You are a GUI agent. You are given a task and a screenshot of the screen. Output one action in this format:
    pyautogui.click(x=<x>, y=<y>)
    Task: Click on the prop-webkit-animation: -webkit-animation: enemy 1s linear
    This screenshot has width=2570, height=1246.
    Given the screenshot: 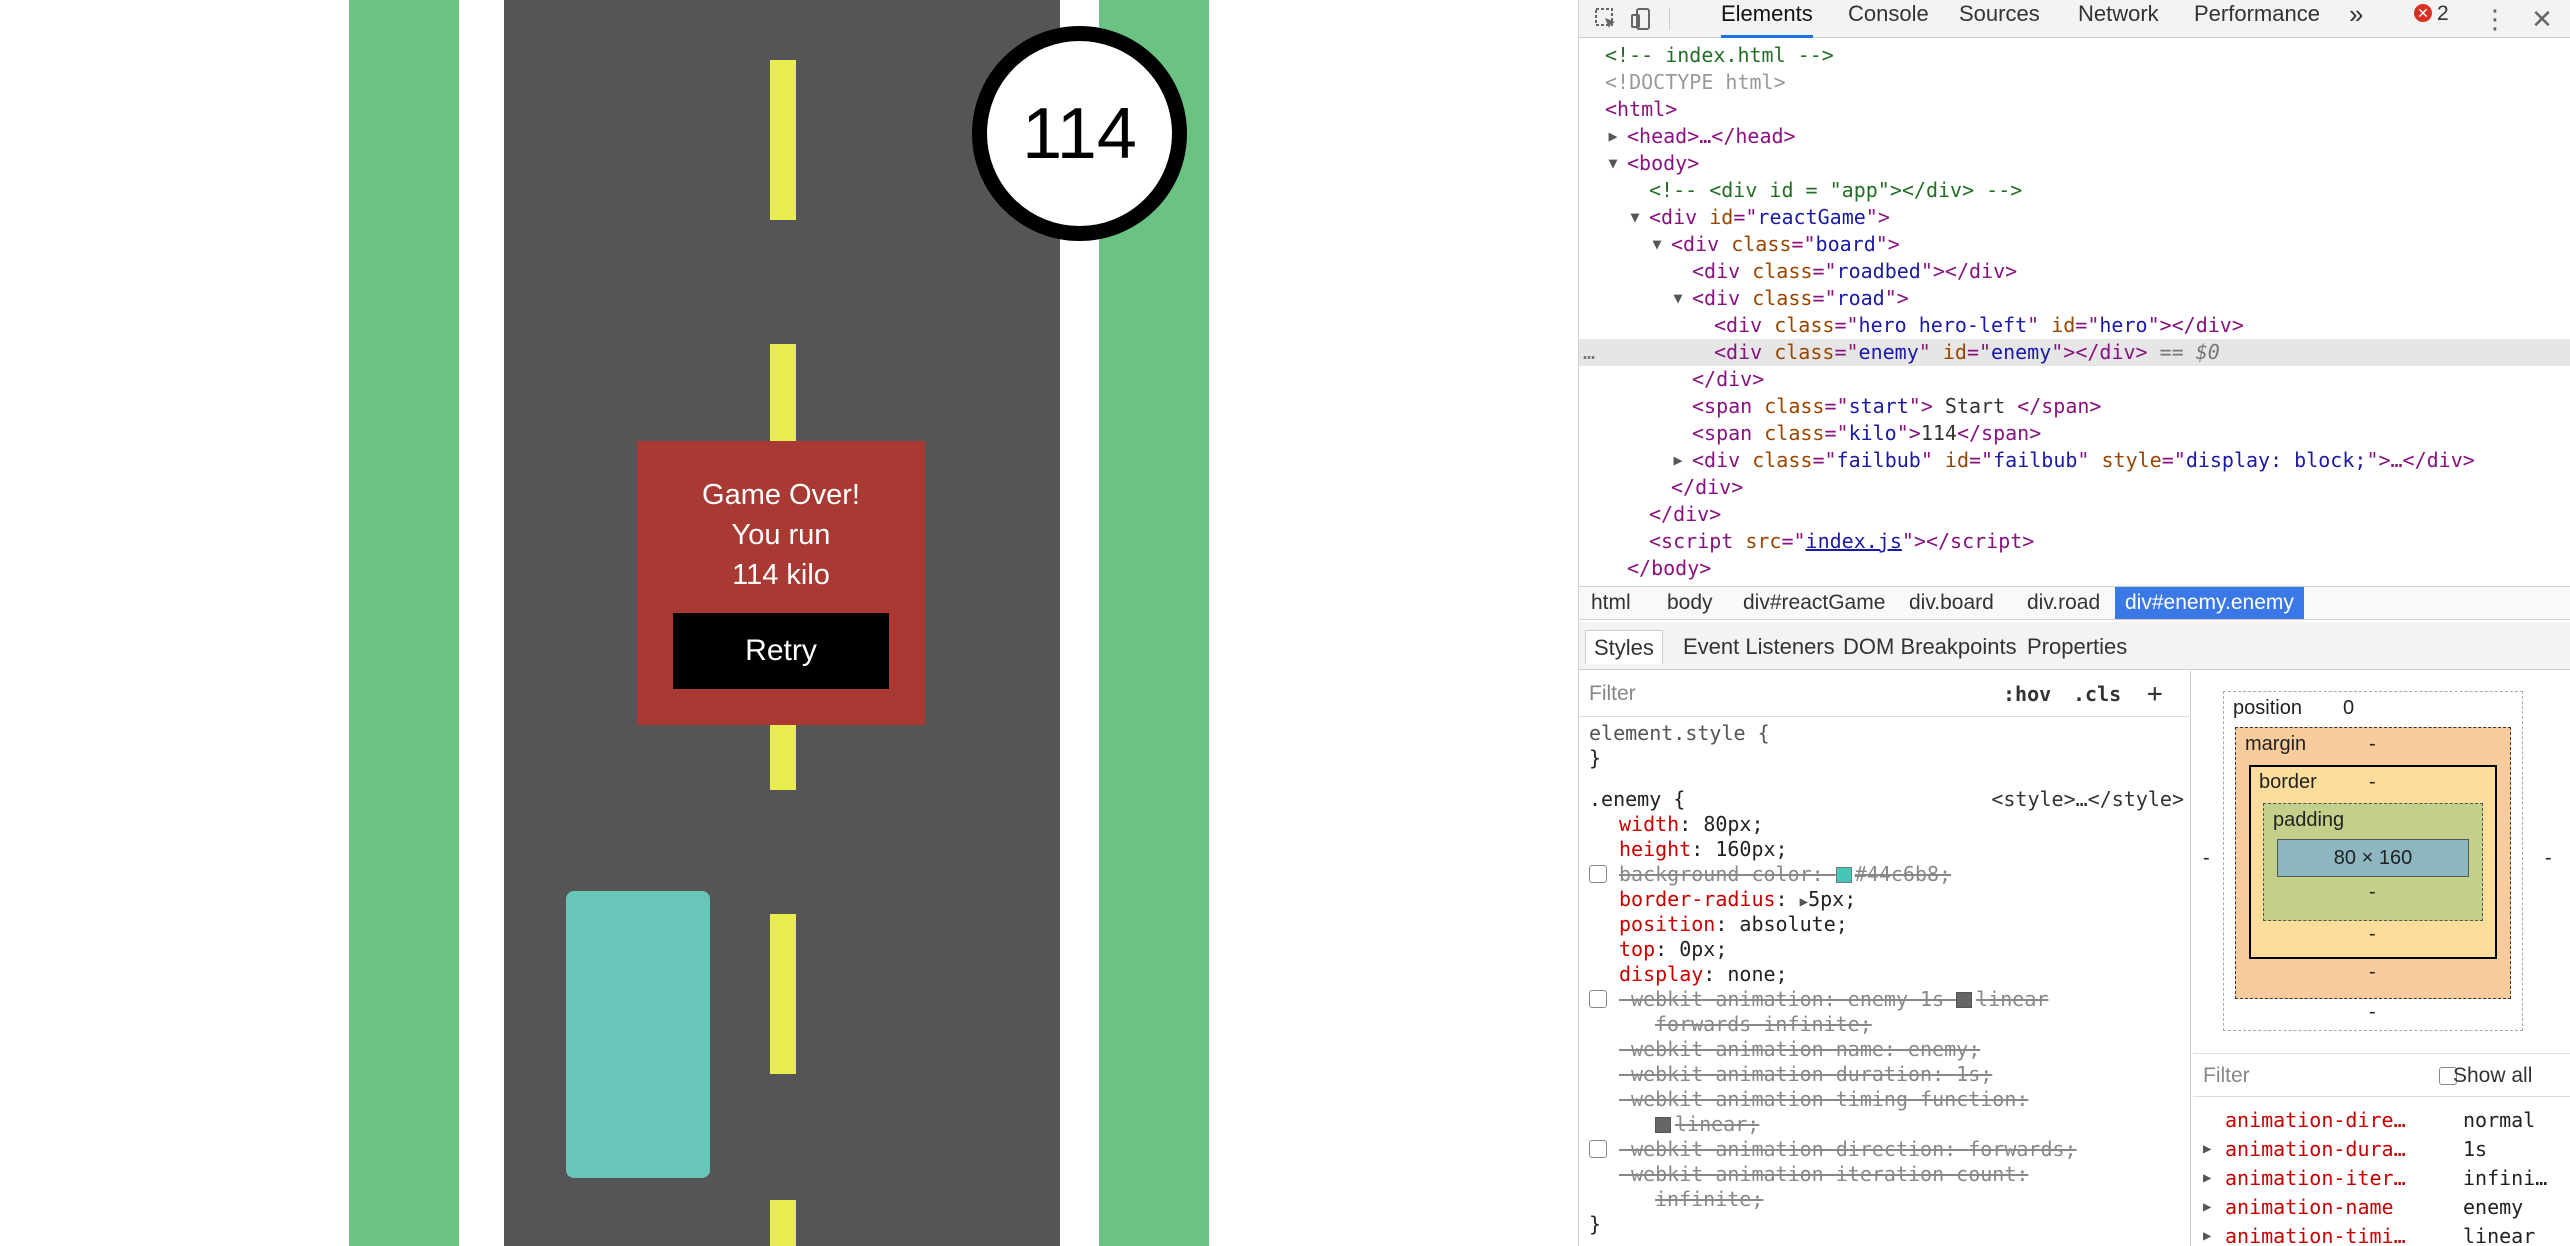 What is the action you would take?
    pyautogui.click(x=1833, y=999)
    